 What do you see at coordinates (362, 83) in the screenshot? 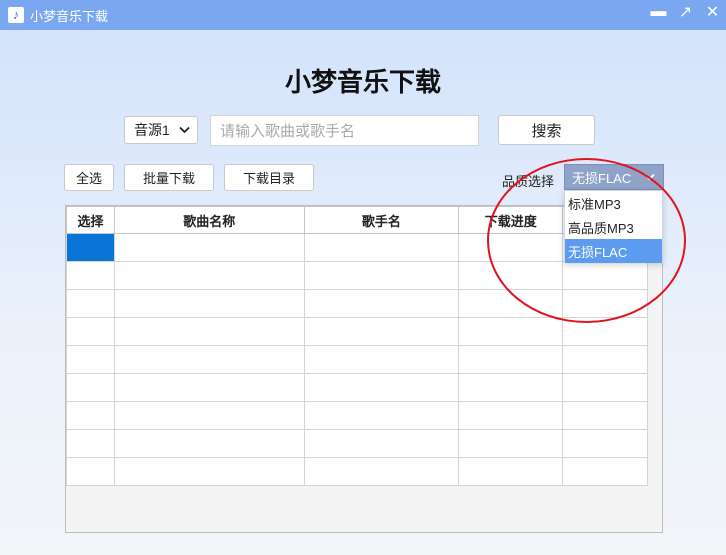
I see `page-title: 小梦音乐下载` at bounding box center [362, 83].